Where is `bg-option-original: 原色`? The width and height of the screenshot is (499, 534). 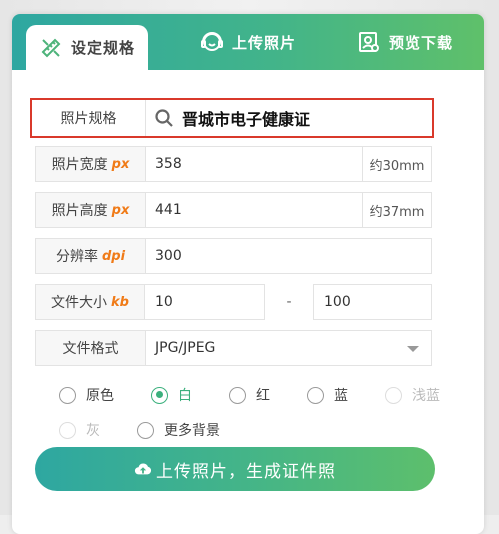 bg-option-original: 原色 is located at coordinates (86, 395).